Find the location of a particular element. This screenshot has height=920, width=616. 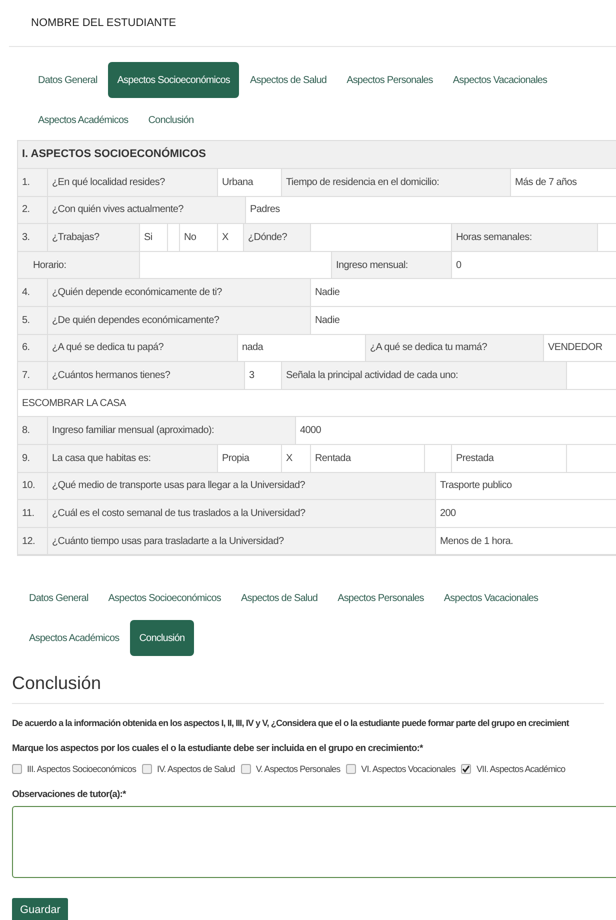

row-number: 12. is located at coordinates (33, 541).